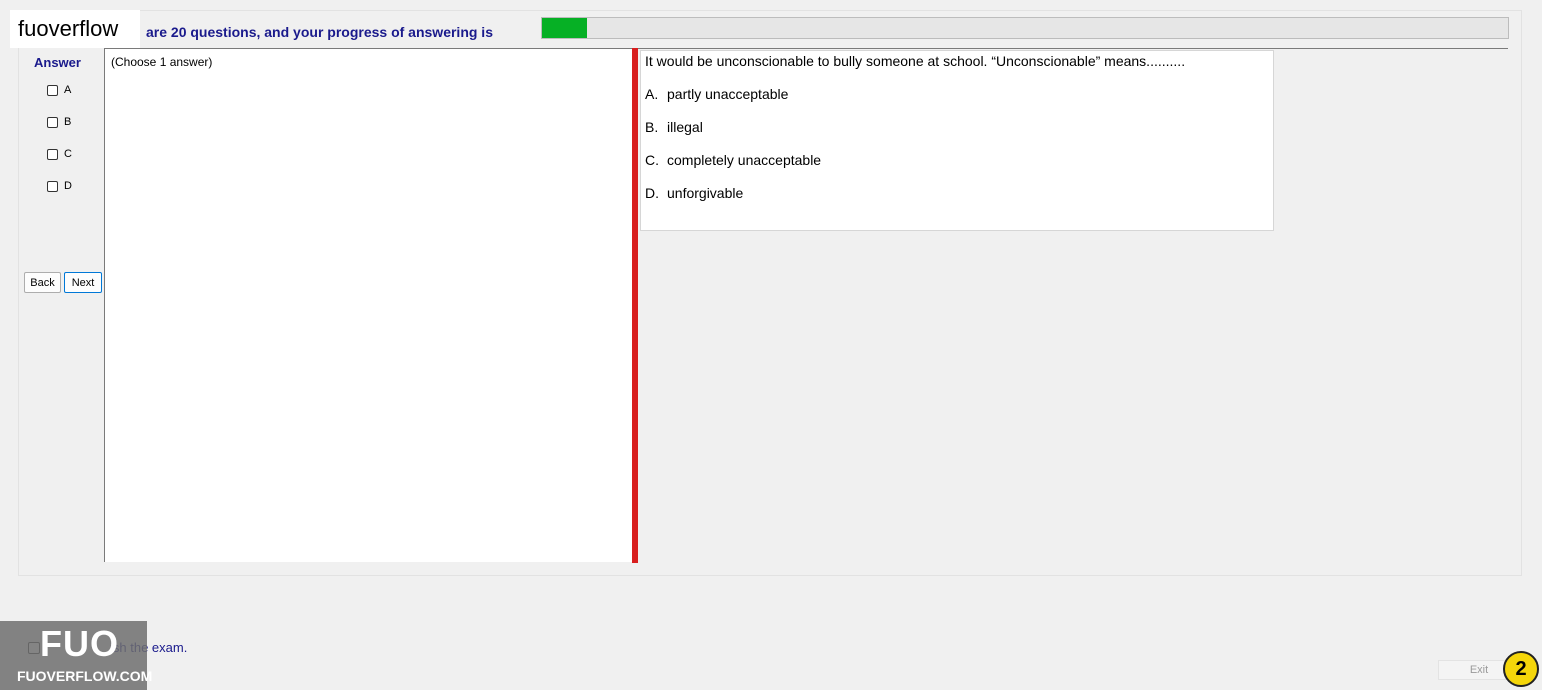  Describe the element at coordinates (162, 62) in the screenshot. I see `choose-instruction: (Choose 1 answer)` at that location.